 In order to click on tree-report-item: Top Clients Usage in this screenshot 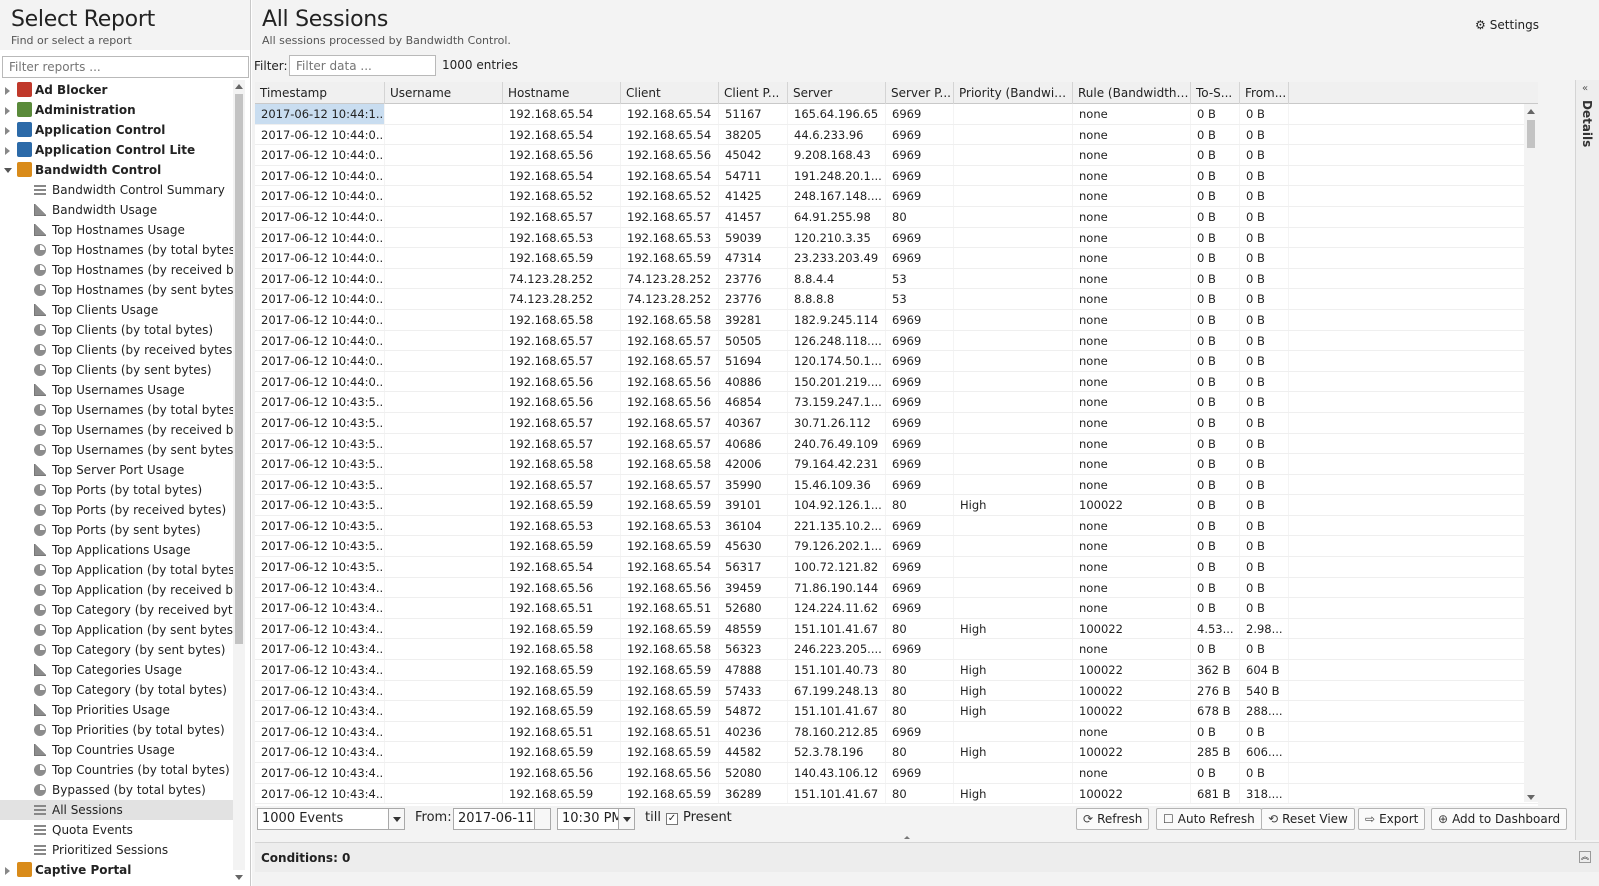, I will do `click(118, 310)`.